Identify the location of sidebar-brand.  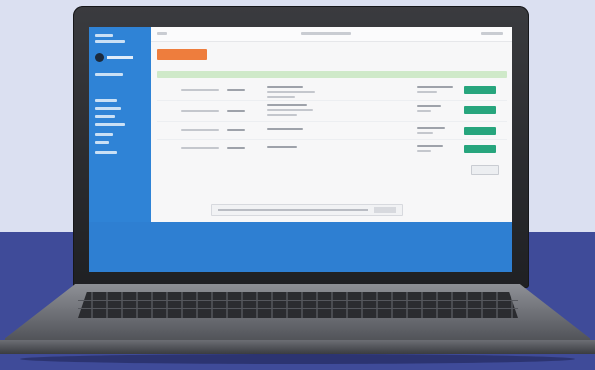
(104, 35).